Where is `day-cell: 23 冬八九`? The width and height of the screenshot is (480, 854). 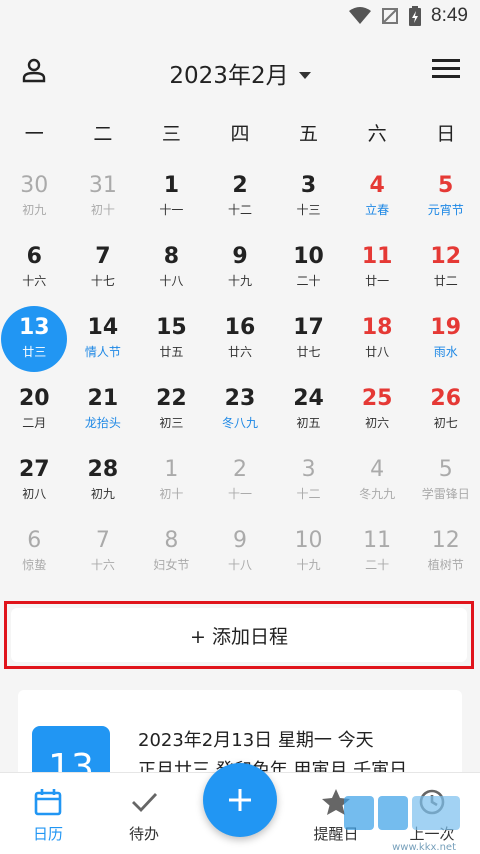
day-cell: 23 冬八九 is located at coordinates (240, 413).